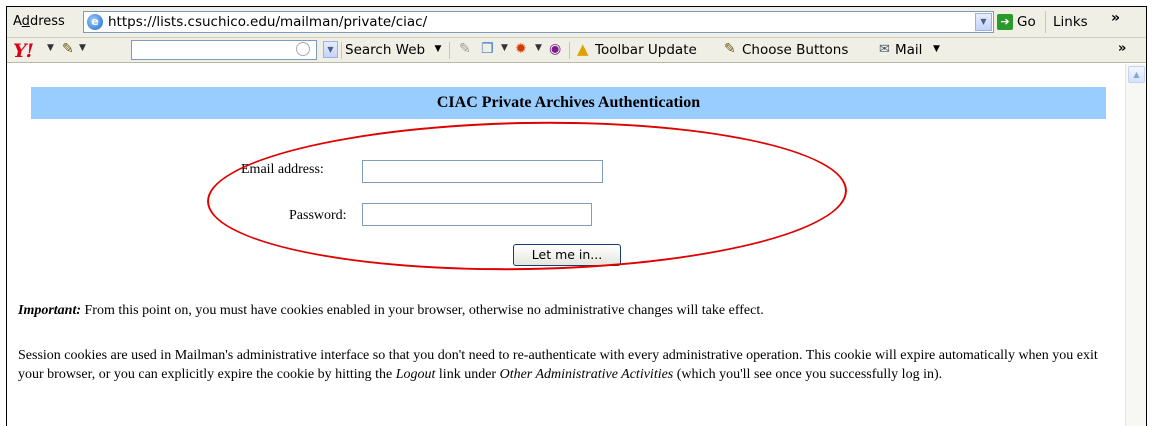  What do you see at coordinates (936, 49) in the screenshot?
I see `mail-dropdown-icon: ▼` at bounding box center [936, 49].